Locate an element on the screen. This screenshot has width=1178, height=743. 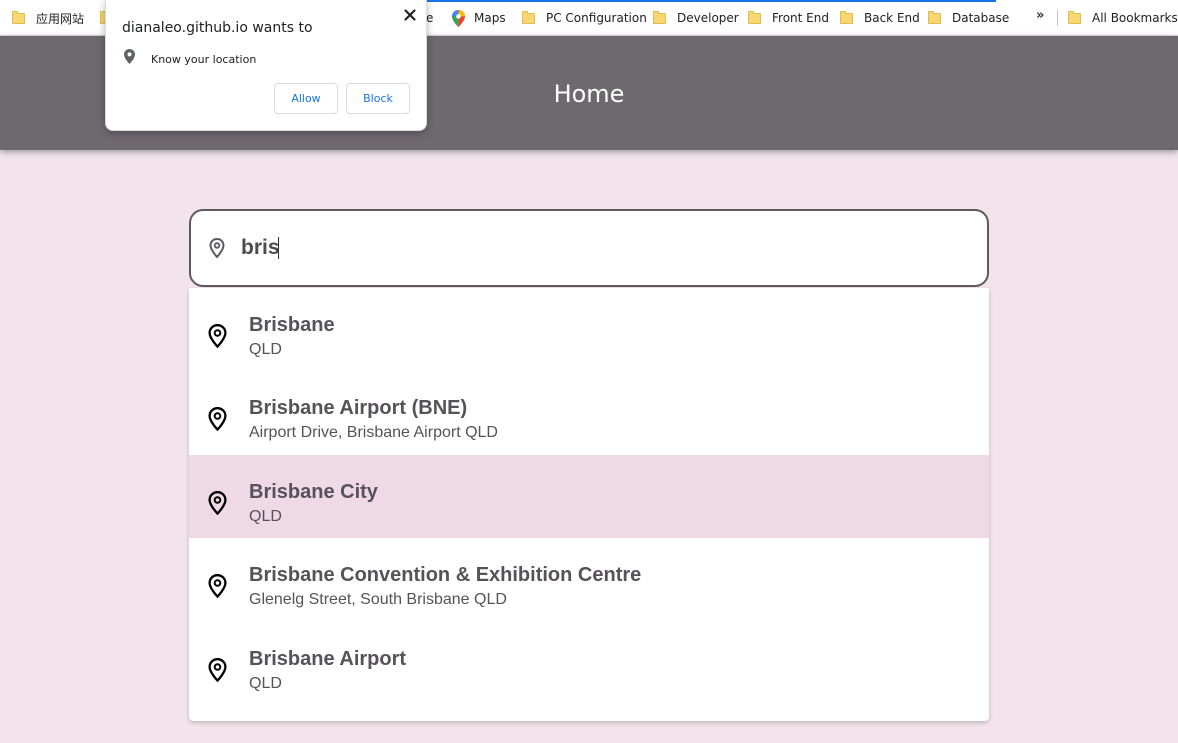
bookmark-database: Database is located at coordinates (968, 18).